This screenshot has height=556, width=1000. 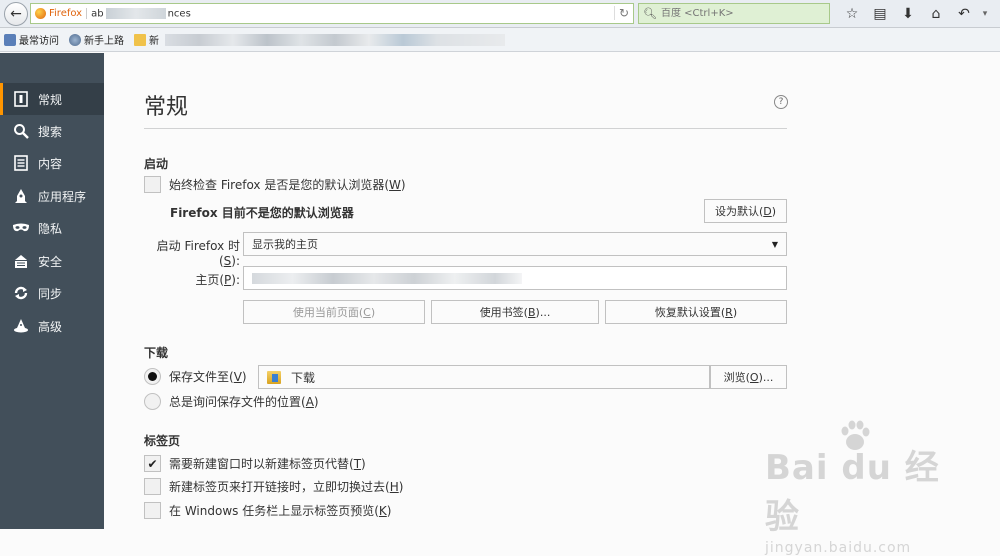 I want to click on taskbar-previews-label: 在 Windows 任务栏上显示标签页预览(K), so click(x=280, y=511).